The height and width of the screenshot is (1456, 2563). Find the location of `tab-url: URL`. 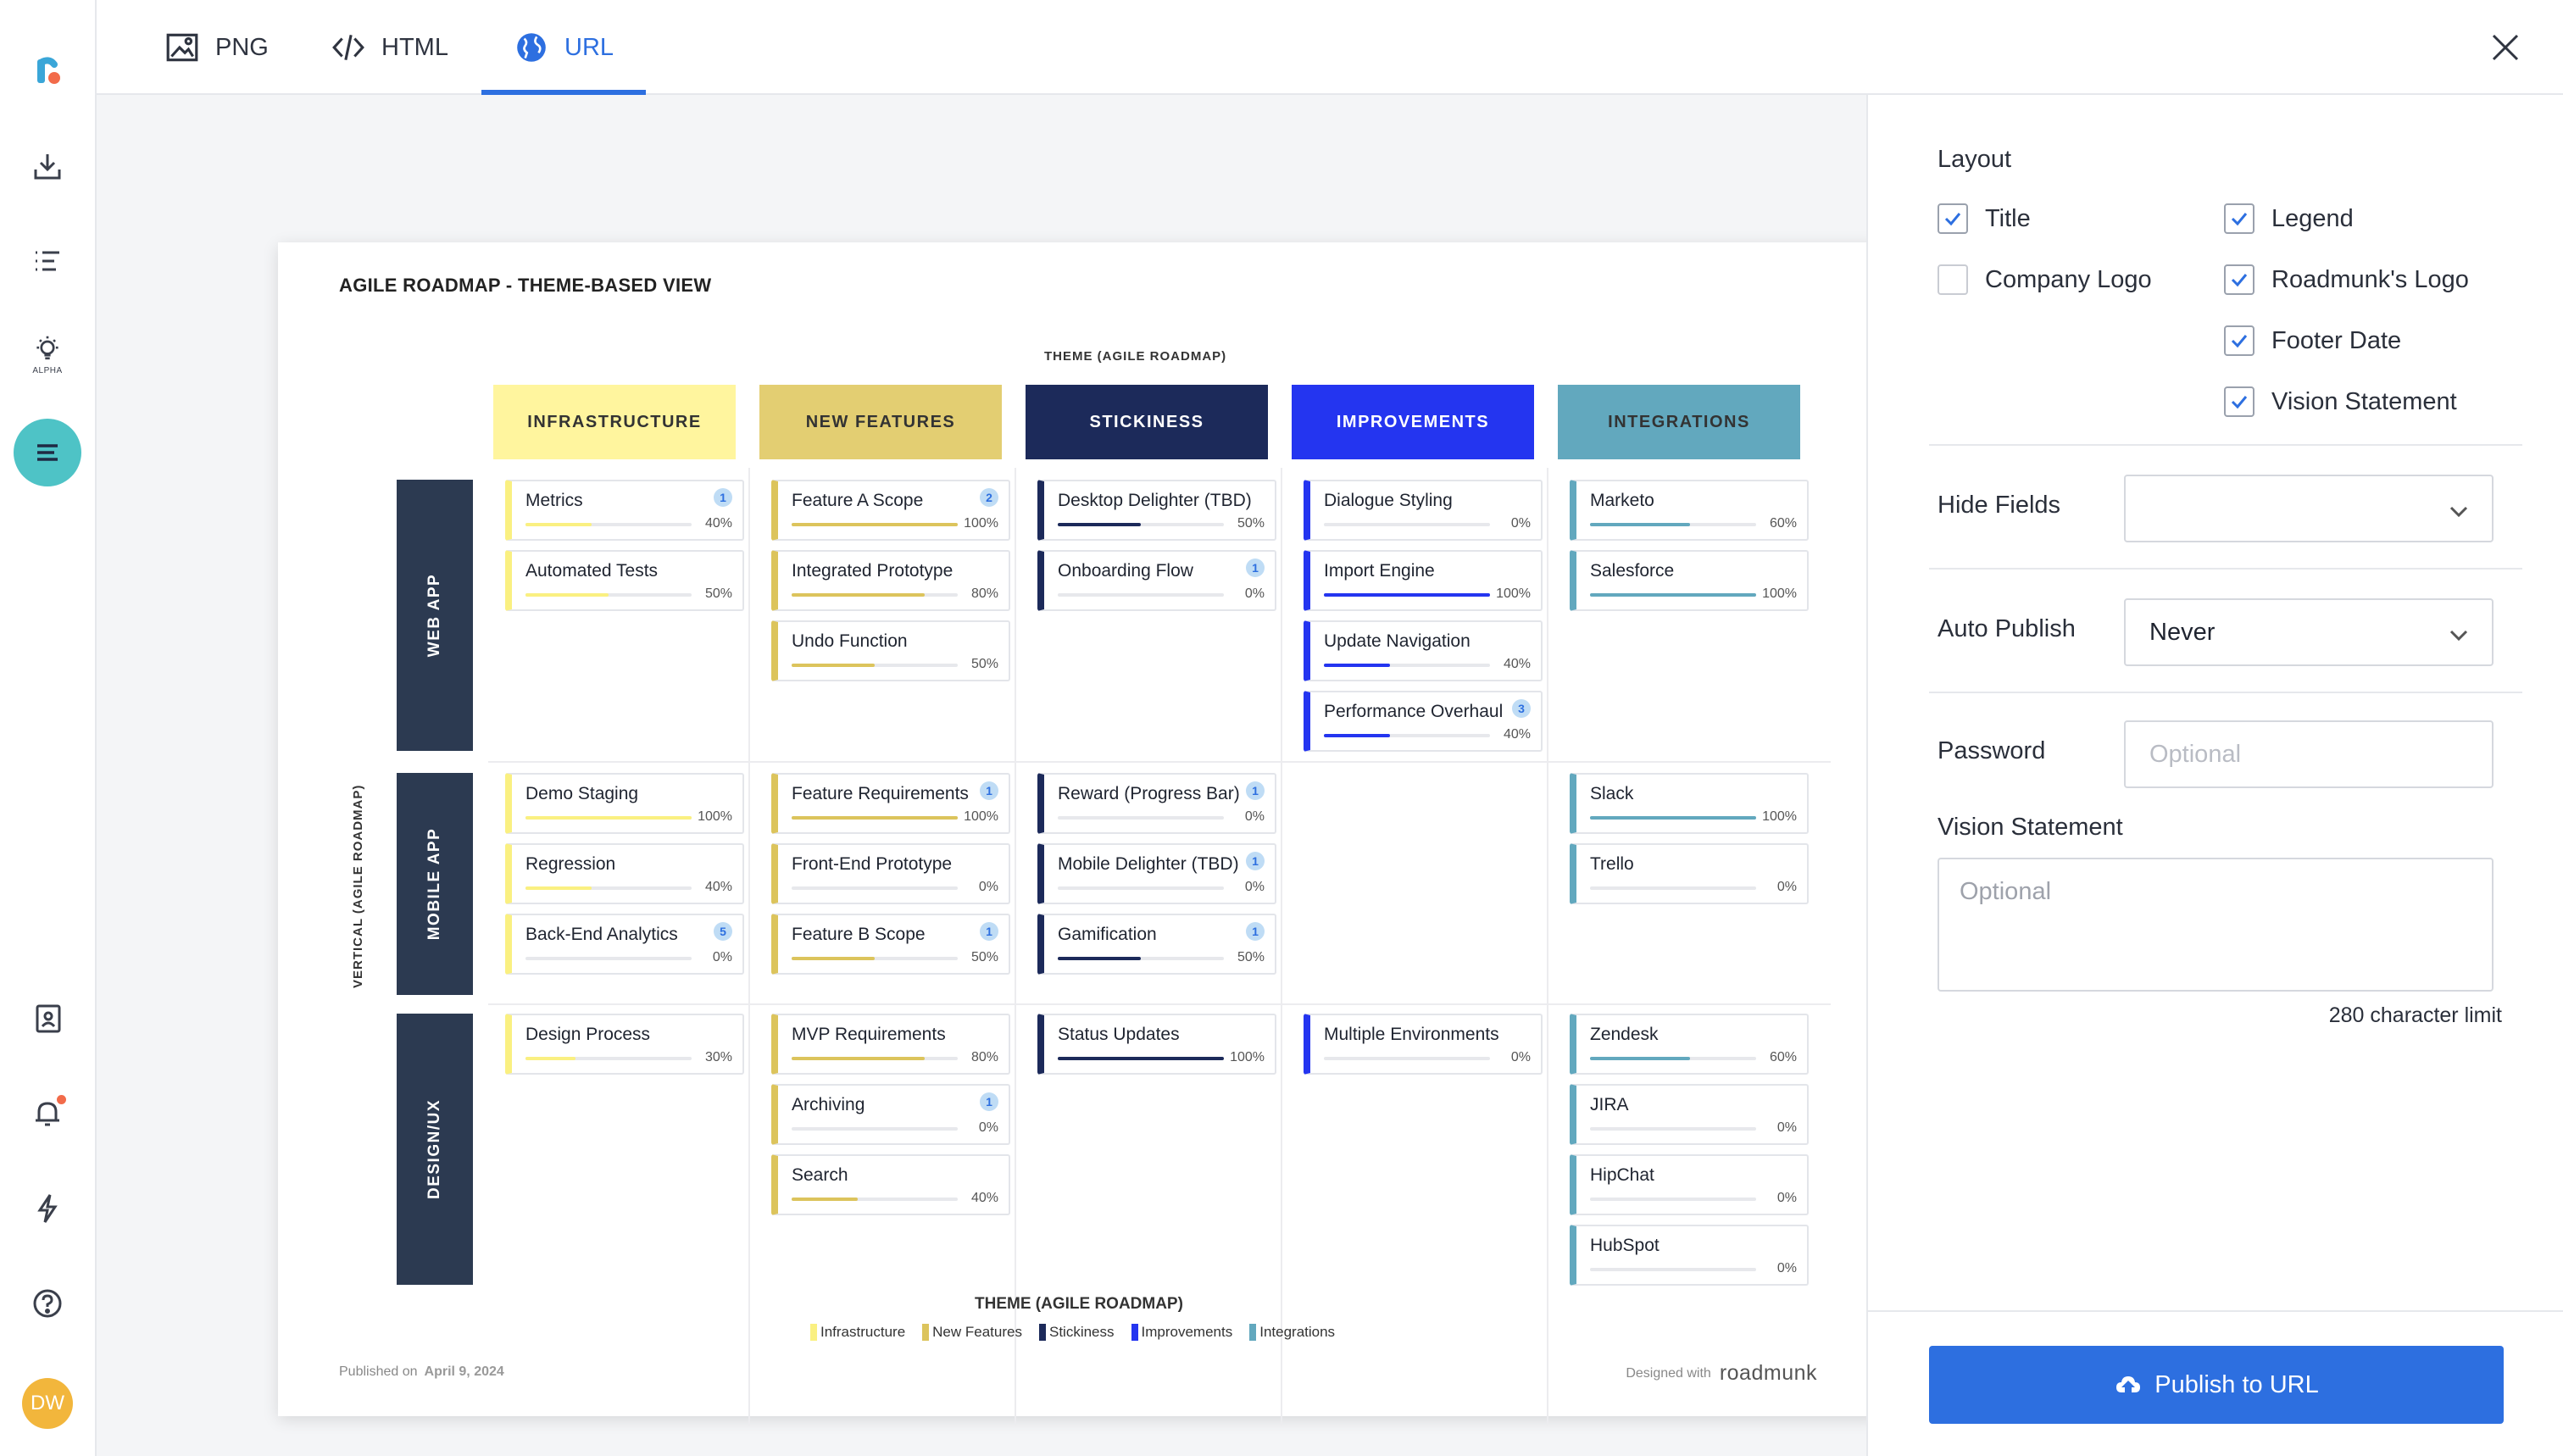

tab-url: URL is located at coordinates (563, 47).